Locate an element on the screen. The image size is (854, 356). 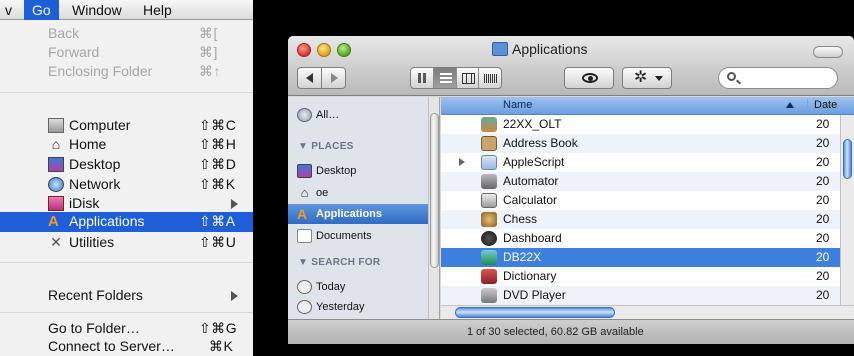
menu-item-recent-folders: Recent Folders is located at coordinates (126, 295).